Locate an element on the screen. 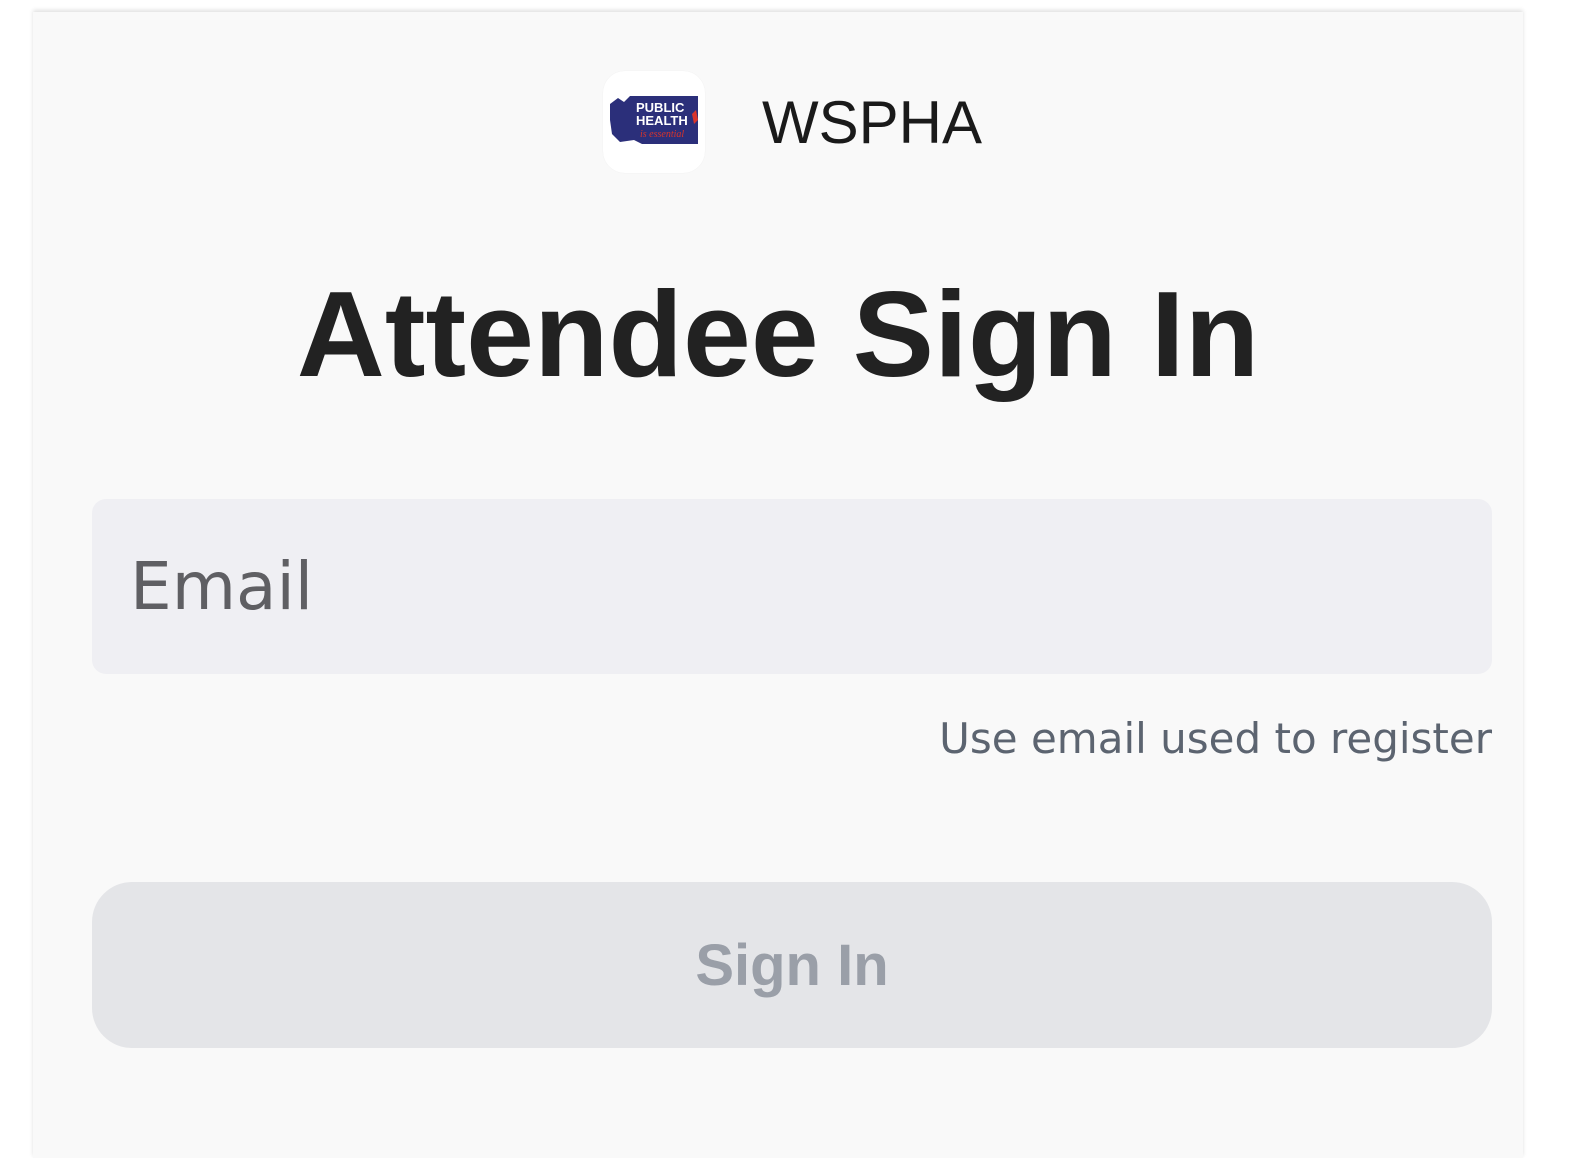 This screenshot has width=1591, height=1158. email-input is located at coordinates (792, 586).